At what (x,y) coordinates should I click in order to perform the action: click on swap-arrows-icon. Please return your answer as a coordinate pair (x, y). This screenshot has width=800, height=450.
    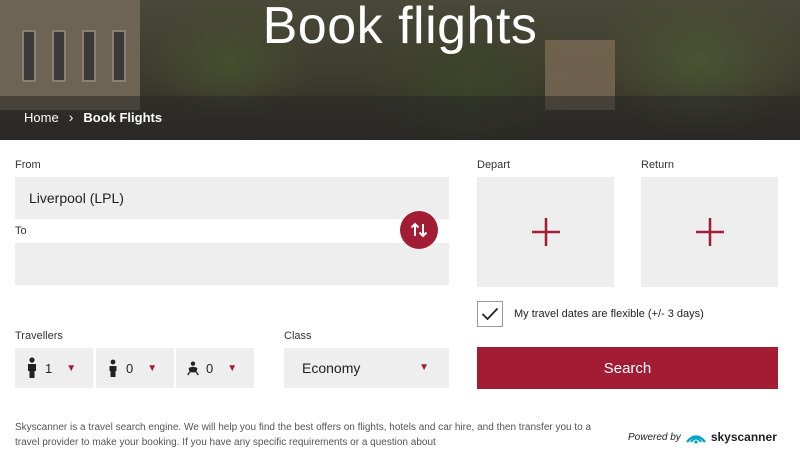
    Looking at the image, I should click on (419, 230).